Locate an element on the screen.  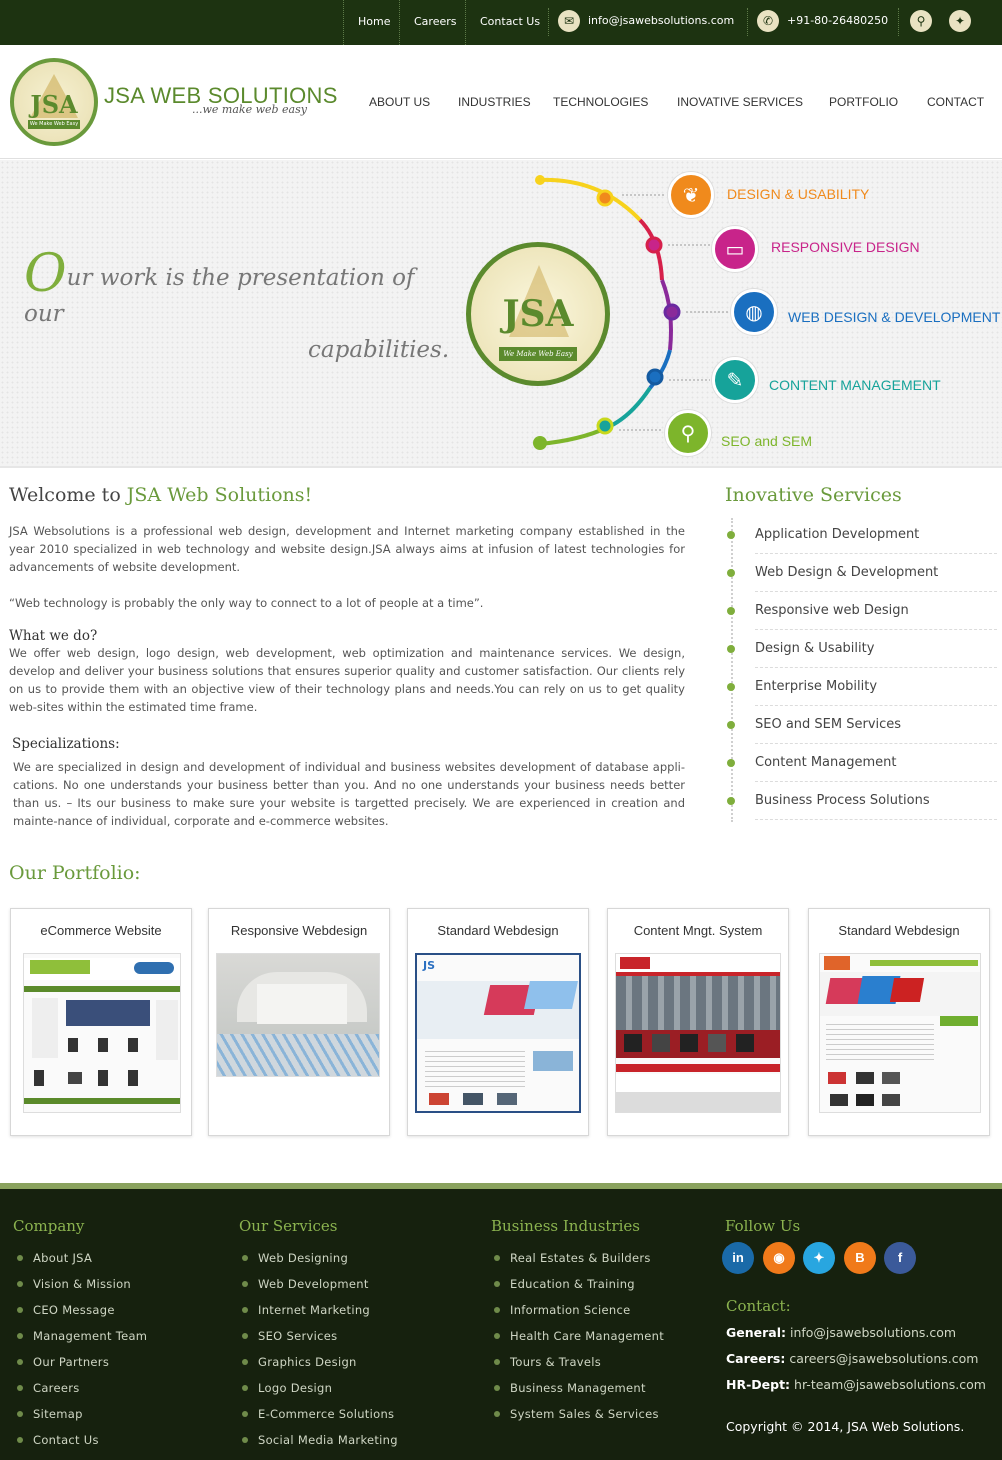
portfolio-card: Standard Webdesign JS is located at coordinates (498, 1022).